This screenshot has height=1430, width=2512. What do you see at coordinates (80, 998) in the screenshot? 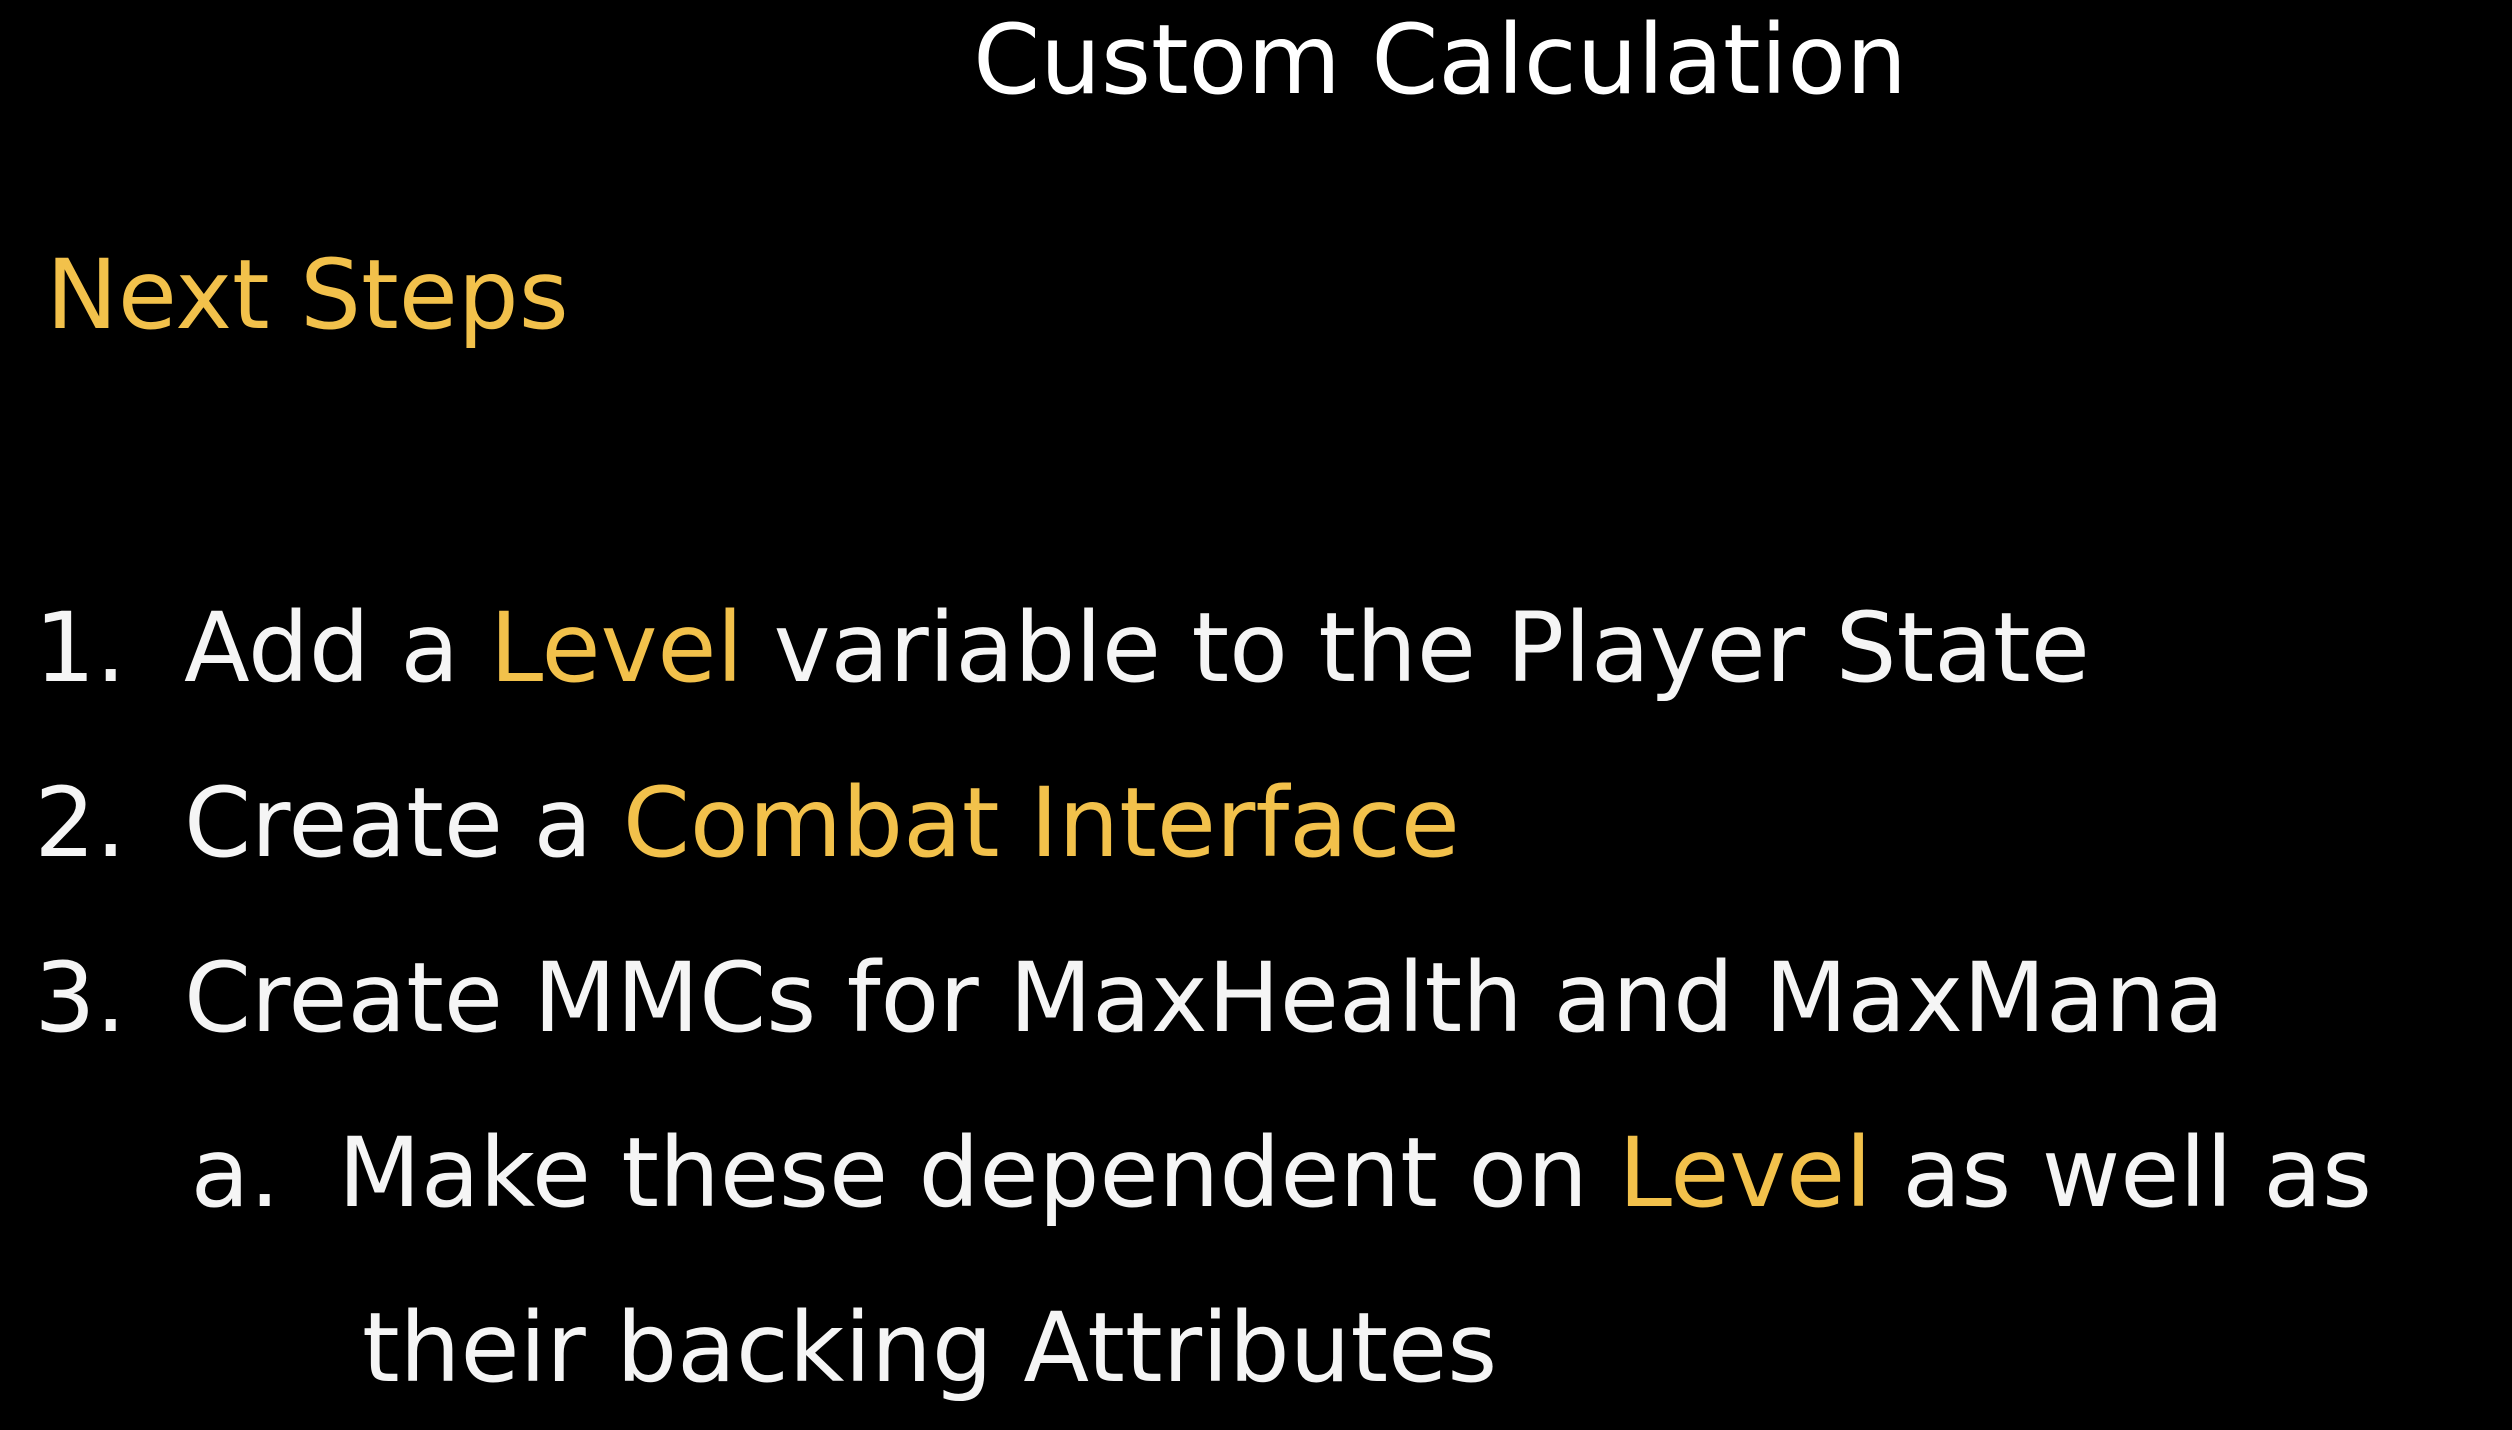
I see `step-number: 3.` at bounding box center [80, 998].